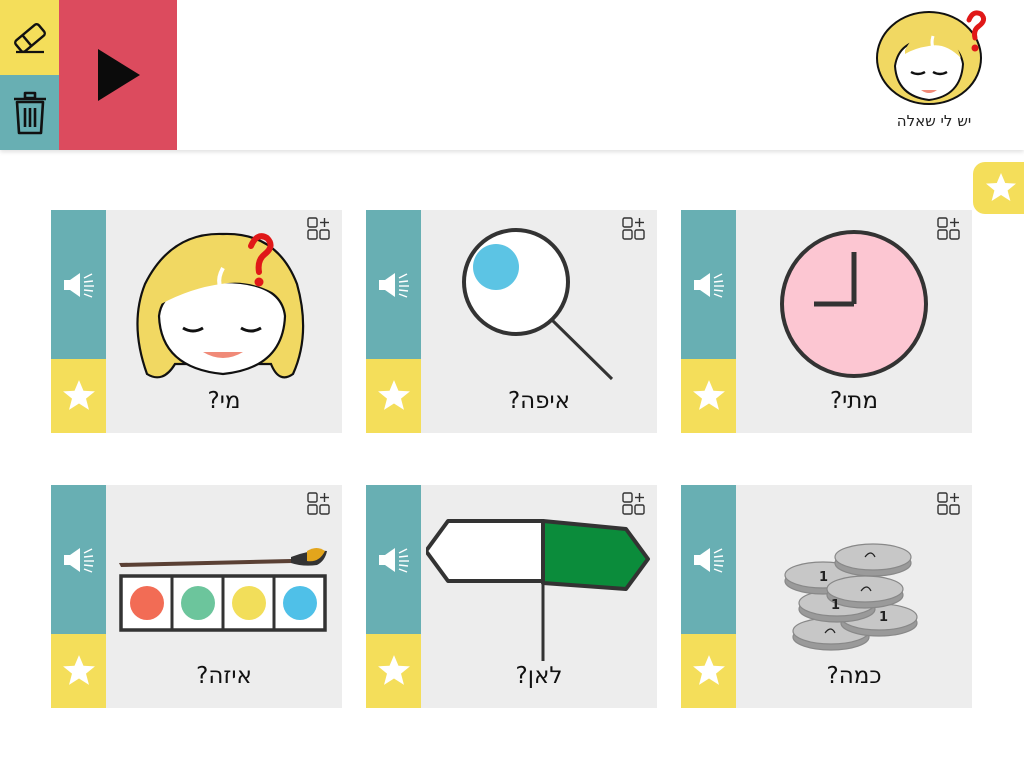 The height and width of the screenshot is (768, 1024). I want to click on magnifier-icon, so click(538, 304).